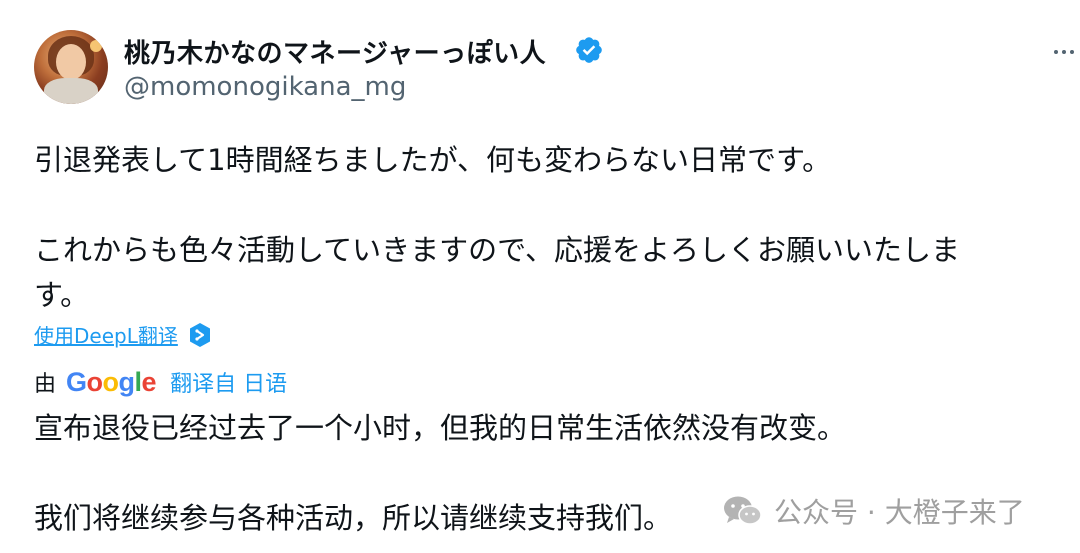 The image size is (1080, 553). Describe the element at coordinates (199, 334) in the screenshot. I see `deepl-icon` at that location.